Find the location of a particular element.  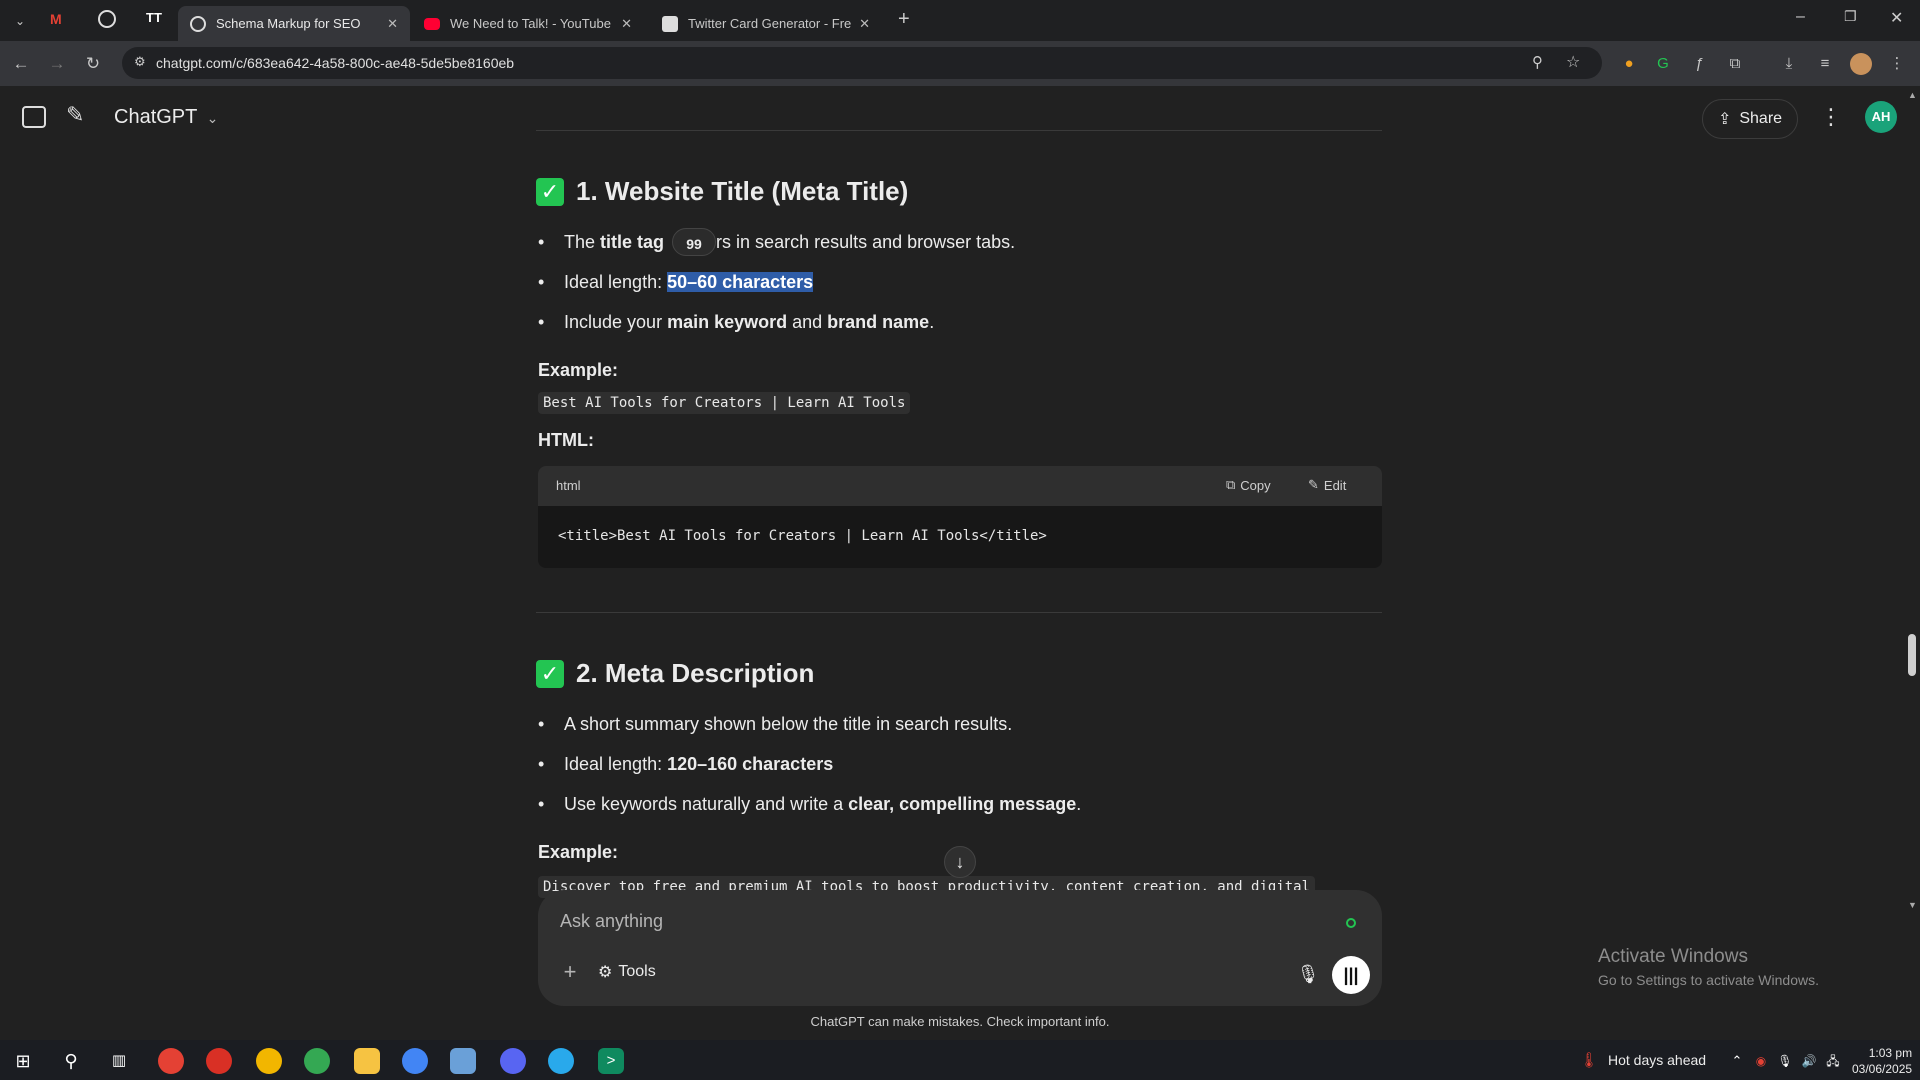

speaker-icon: 🔊 is located at coordinates (1809, 1061).